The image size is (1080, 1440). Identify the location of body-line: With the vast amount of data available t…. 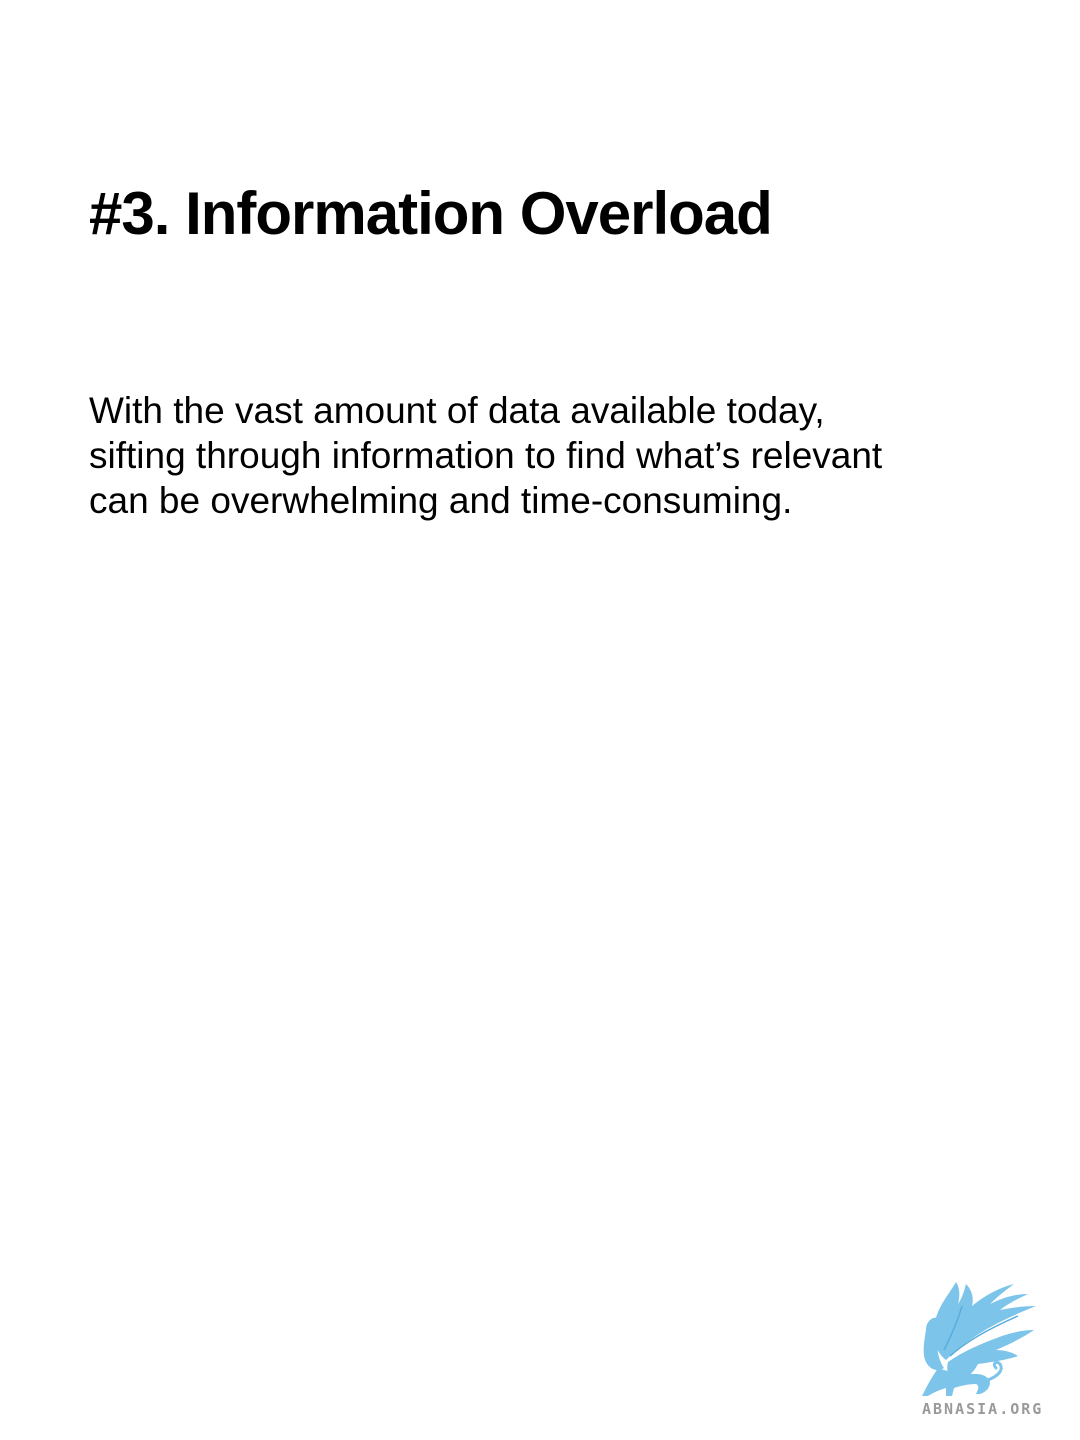
(457, 410).